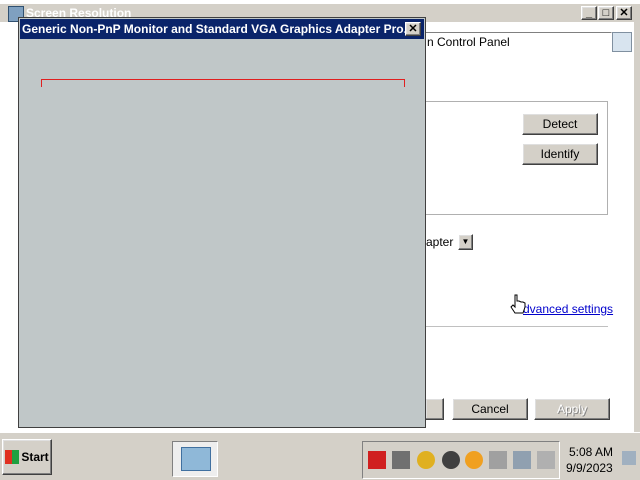  I want to click on start-button: Start, so click(27, 457).